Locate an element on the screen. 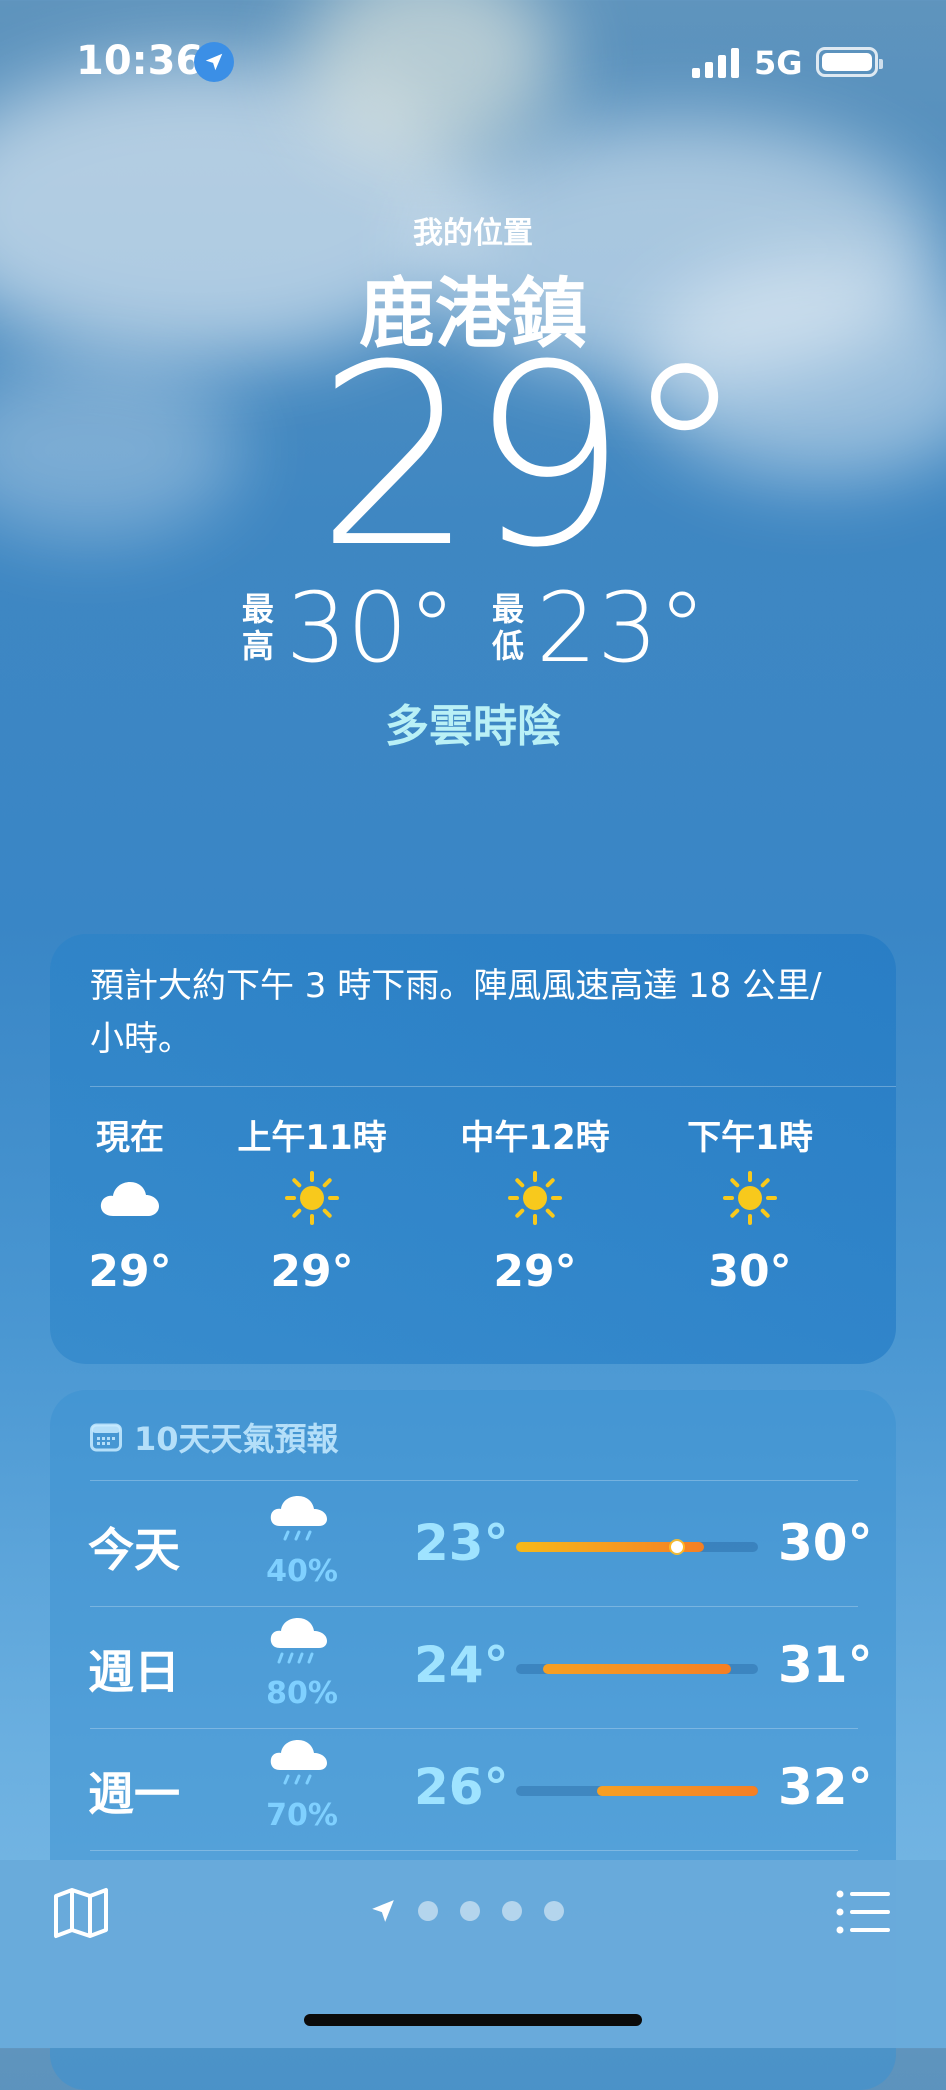 Image resolution: width=946 pixels, height=2090 pixels. high-temperature: 最高 30° is located at coordinates (348, 628).